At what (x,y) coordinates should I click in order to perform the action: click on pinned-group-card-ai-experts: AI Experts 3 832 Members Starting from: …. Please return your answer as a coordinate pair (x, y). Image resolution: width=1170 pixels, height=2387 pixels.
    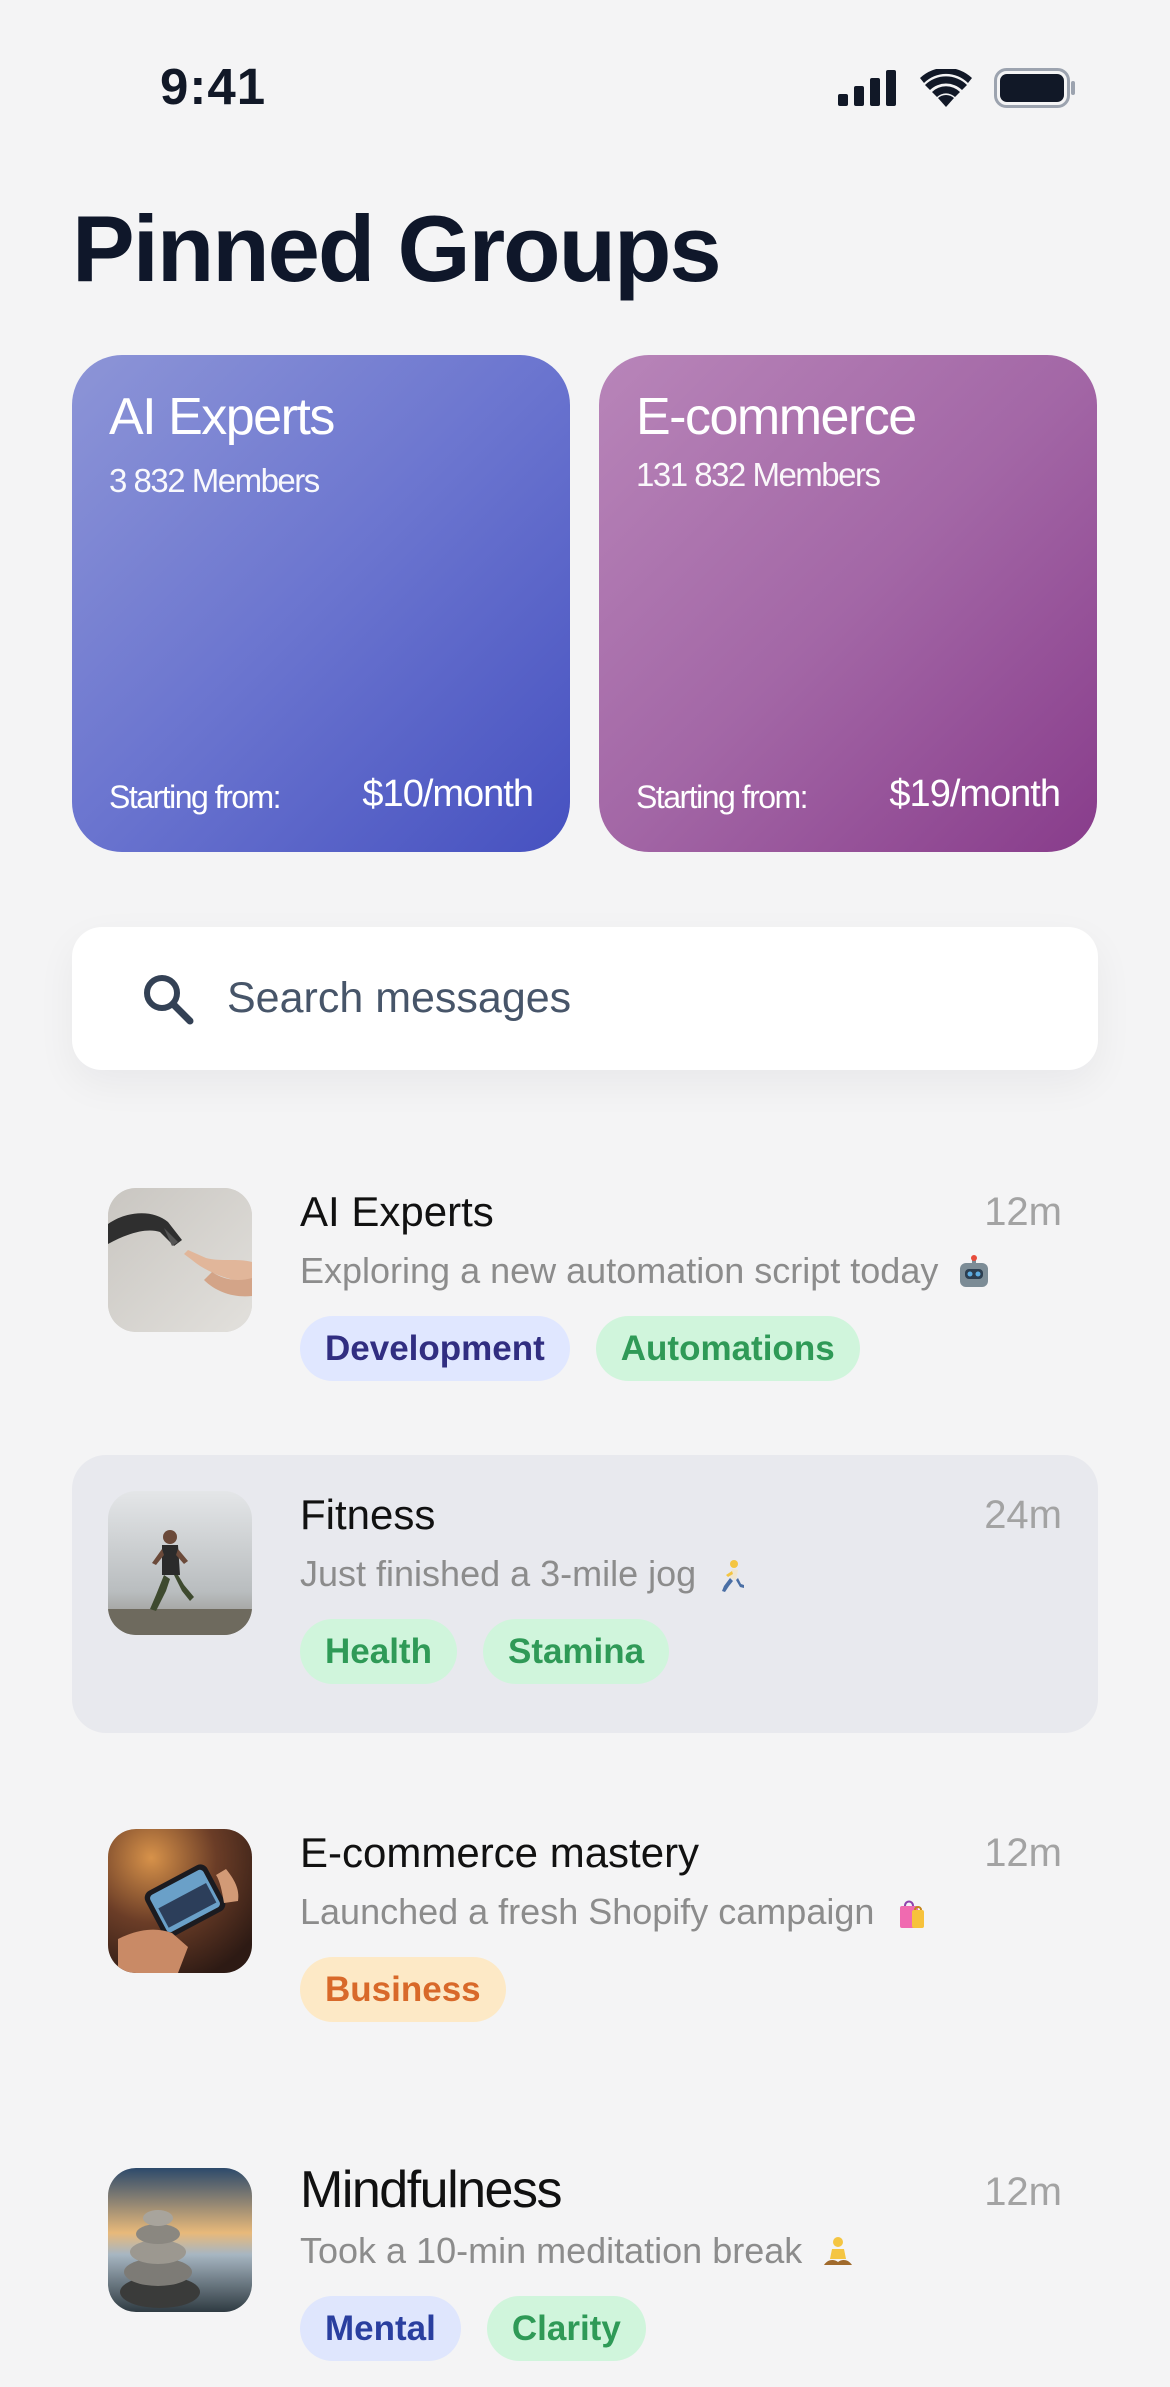
    Looking at the image, I should click on (321, 603).